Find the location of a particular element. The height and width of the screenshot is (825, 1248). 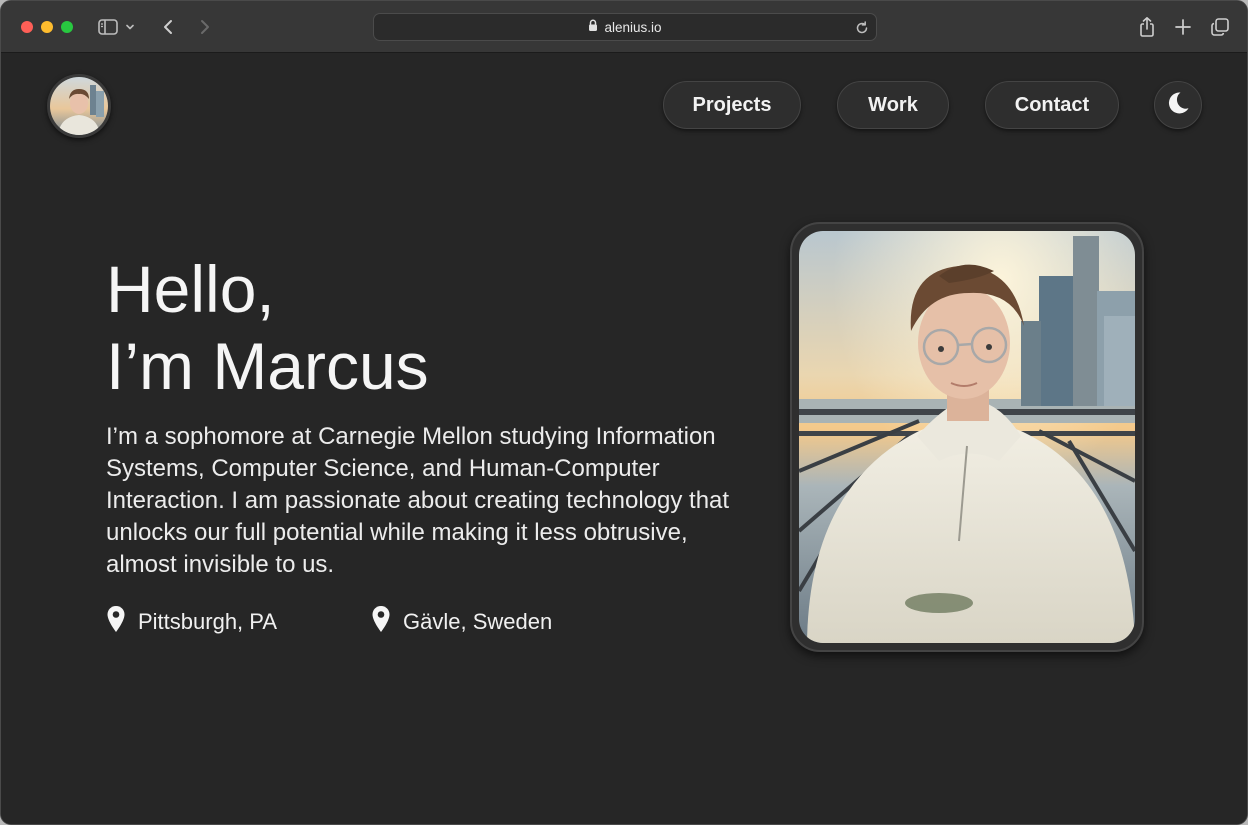

theme-toggle-button is located at coordinates (1178, 105).